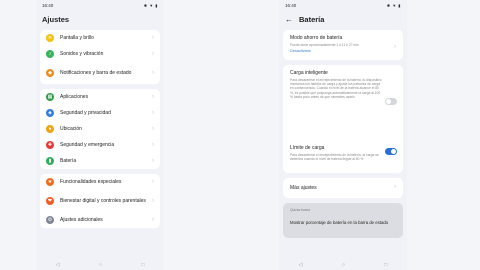  Describe the element at coordinates (103, 201) in the screenshot. I see `settings-item-label: Bienestar digital y controles parentales` at that location.